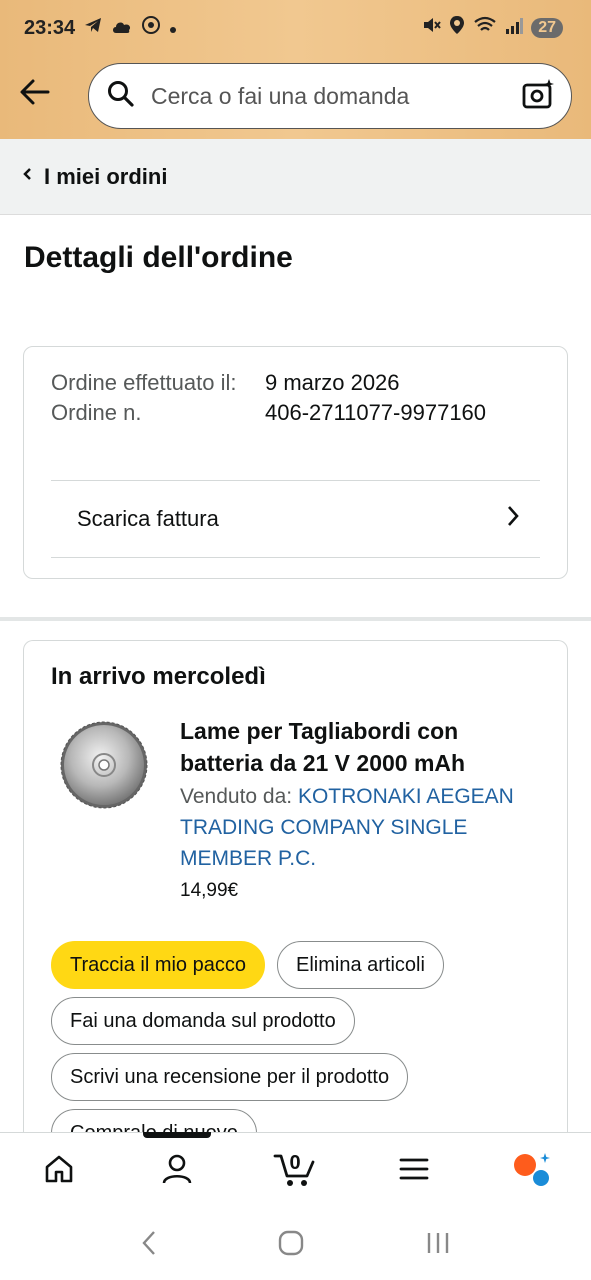 This screenshot has height=1280, width=591. I want to click on delete-items-button: Elimina articoli, so click(360, 965).